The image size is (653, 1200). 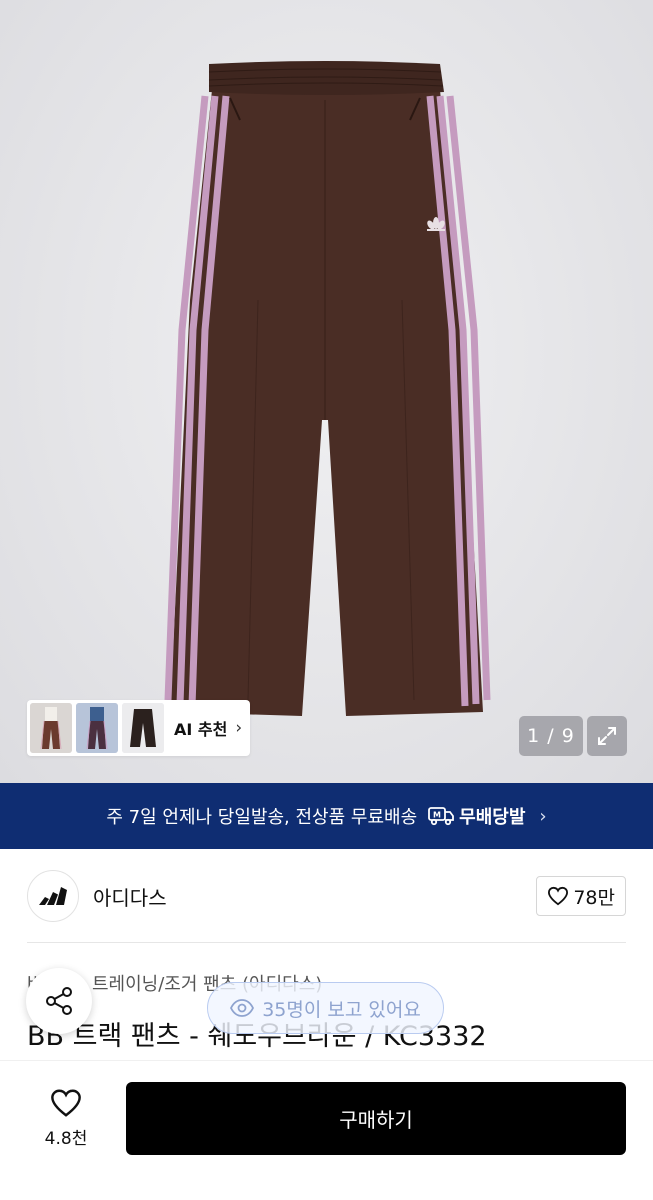 What do you see at coordinates (441, 816) in the screenshot?
I see `delivery-truck-icon: M` at bounding box center [441, 816].